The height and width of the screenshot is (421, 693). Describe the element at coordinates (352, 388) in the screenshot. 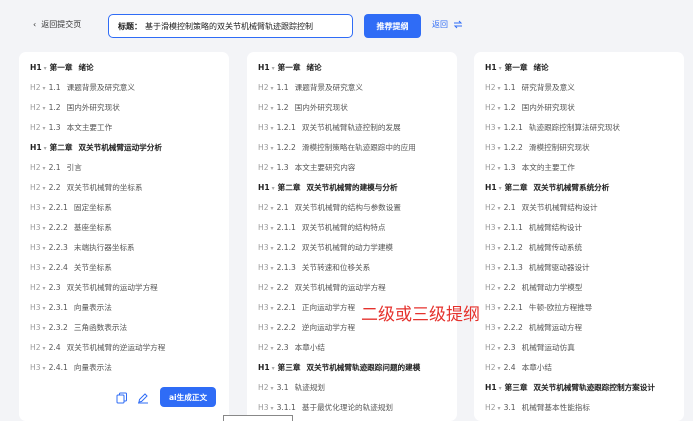

I see `outline-item: H2 ▾ 3.1 轨迹规划` at that location.